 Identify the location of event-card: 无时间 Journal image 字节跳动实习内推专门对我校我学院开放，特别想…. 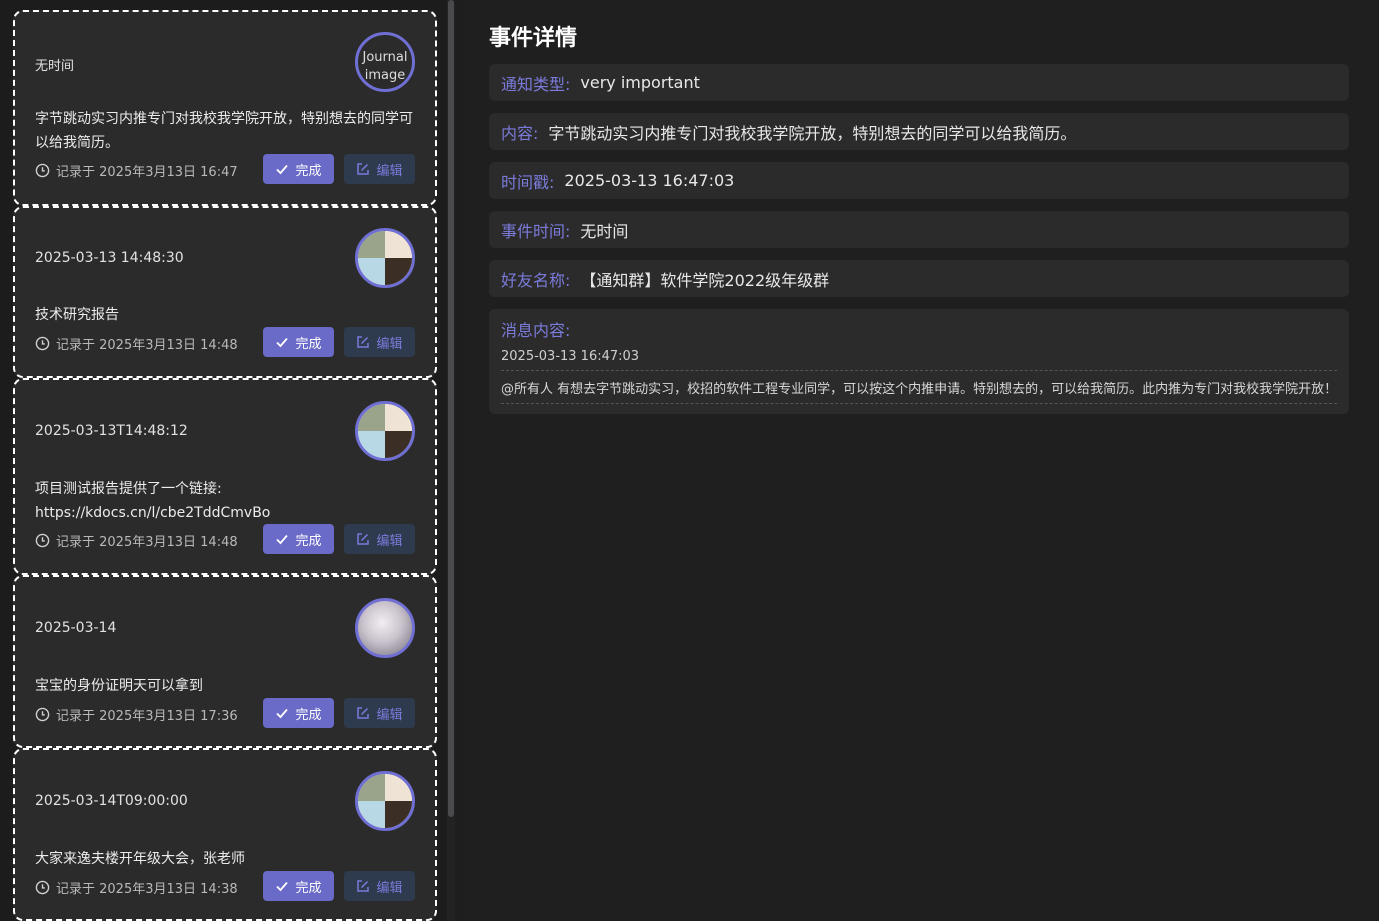
(225, 108).